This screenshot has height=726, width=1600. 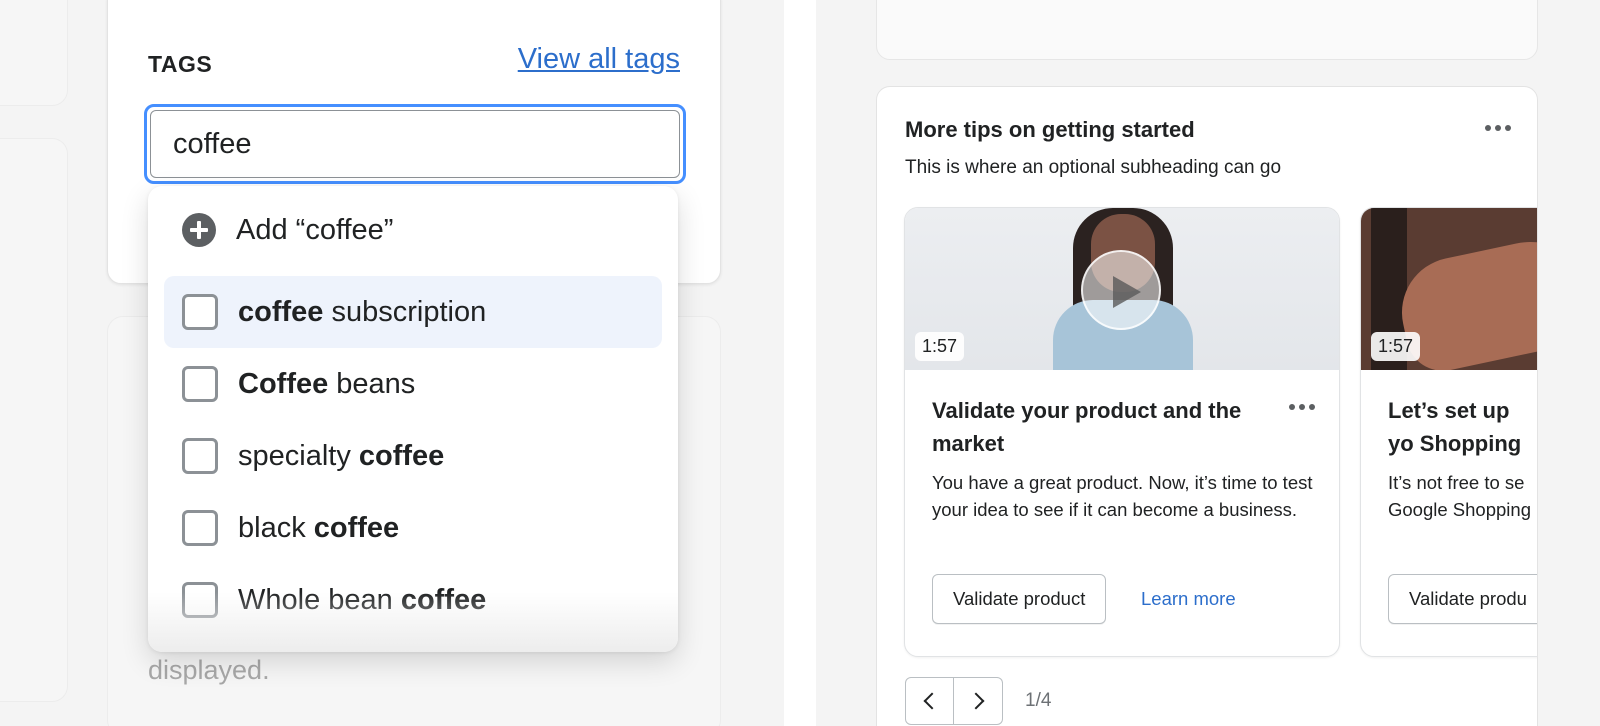 What do you see at coordinates (1207, 30) in the screenshot?
I see `top-card-edge` at bounding box center [1207, 30].